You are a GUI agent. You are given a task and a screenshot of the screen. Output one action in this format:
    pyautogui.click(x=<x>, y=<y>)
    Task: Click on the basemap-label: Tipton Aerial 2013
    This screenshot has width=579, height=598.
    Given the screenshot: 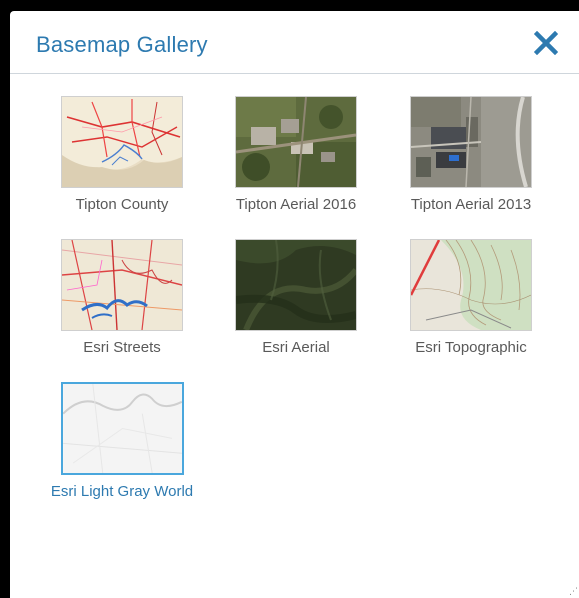 What is the action you would take?
    pyautogui.click(x=471, y=204)
    